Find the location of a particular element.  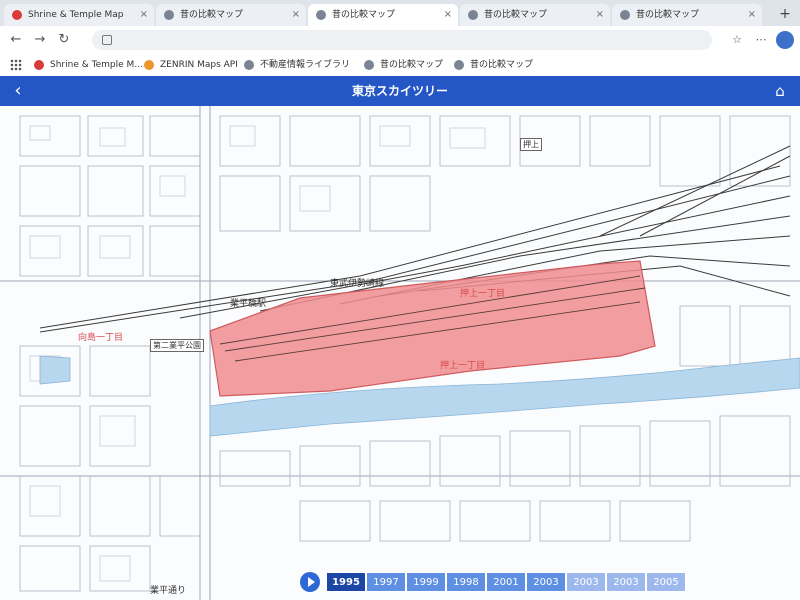

year-1997-button: 1997 is located at coordinates (386, 582).